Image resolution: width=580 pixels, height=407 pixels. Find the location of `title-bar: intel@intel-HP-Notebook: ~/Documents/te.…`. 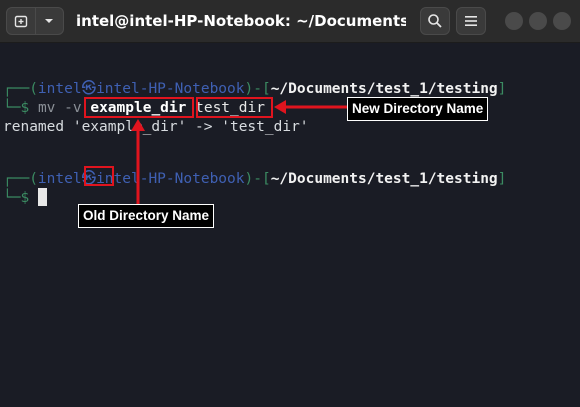

title-bar: intel@intel-HP-Notebook: ~/Documents/te.… is located at coordinates (290, 21).